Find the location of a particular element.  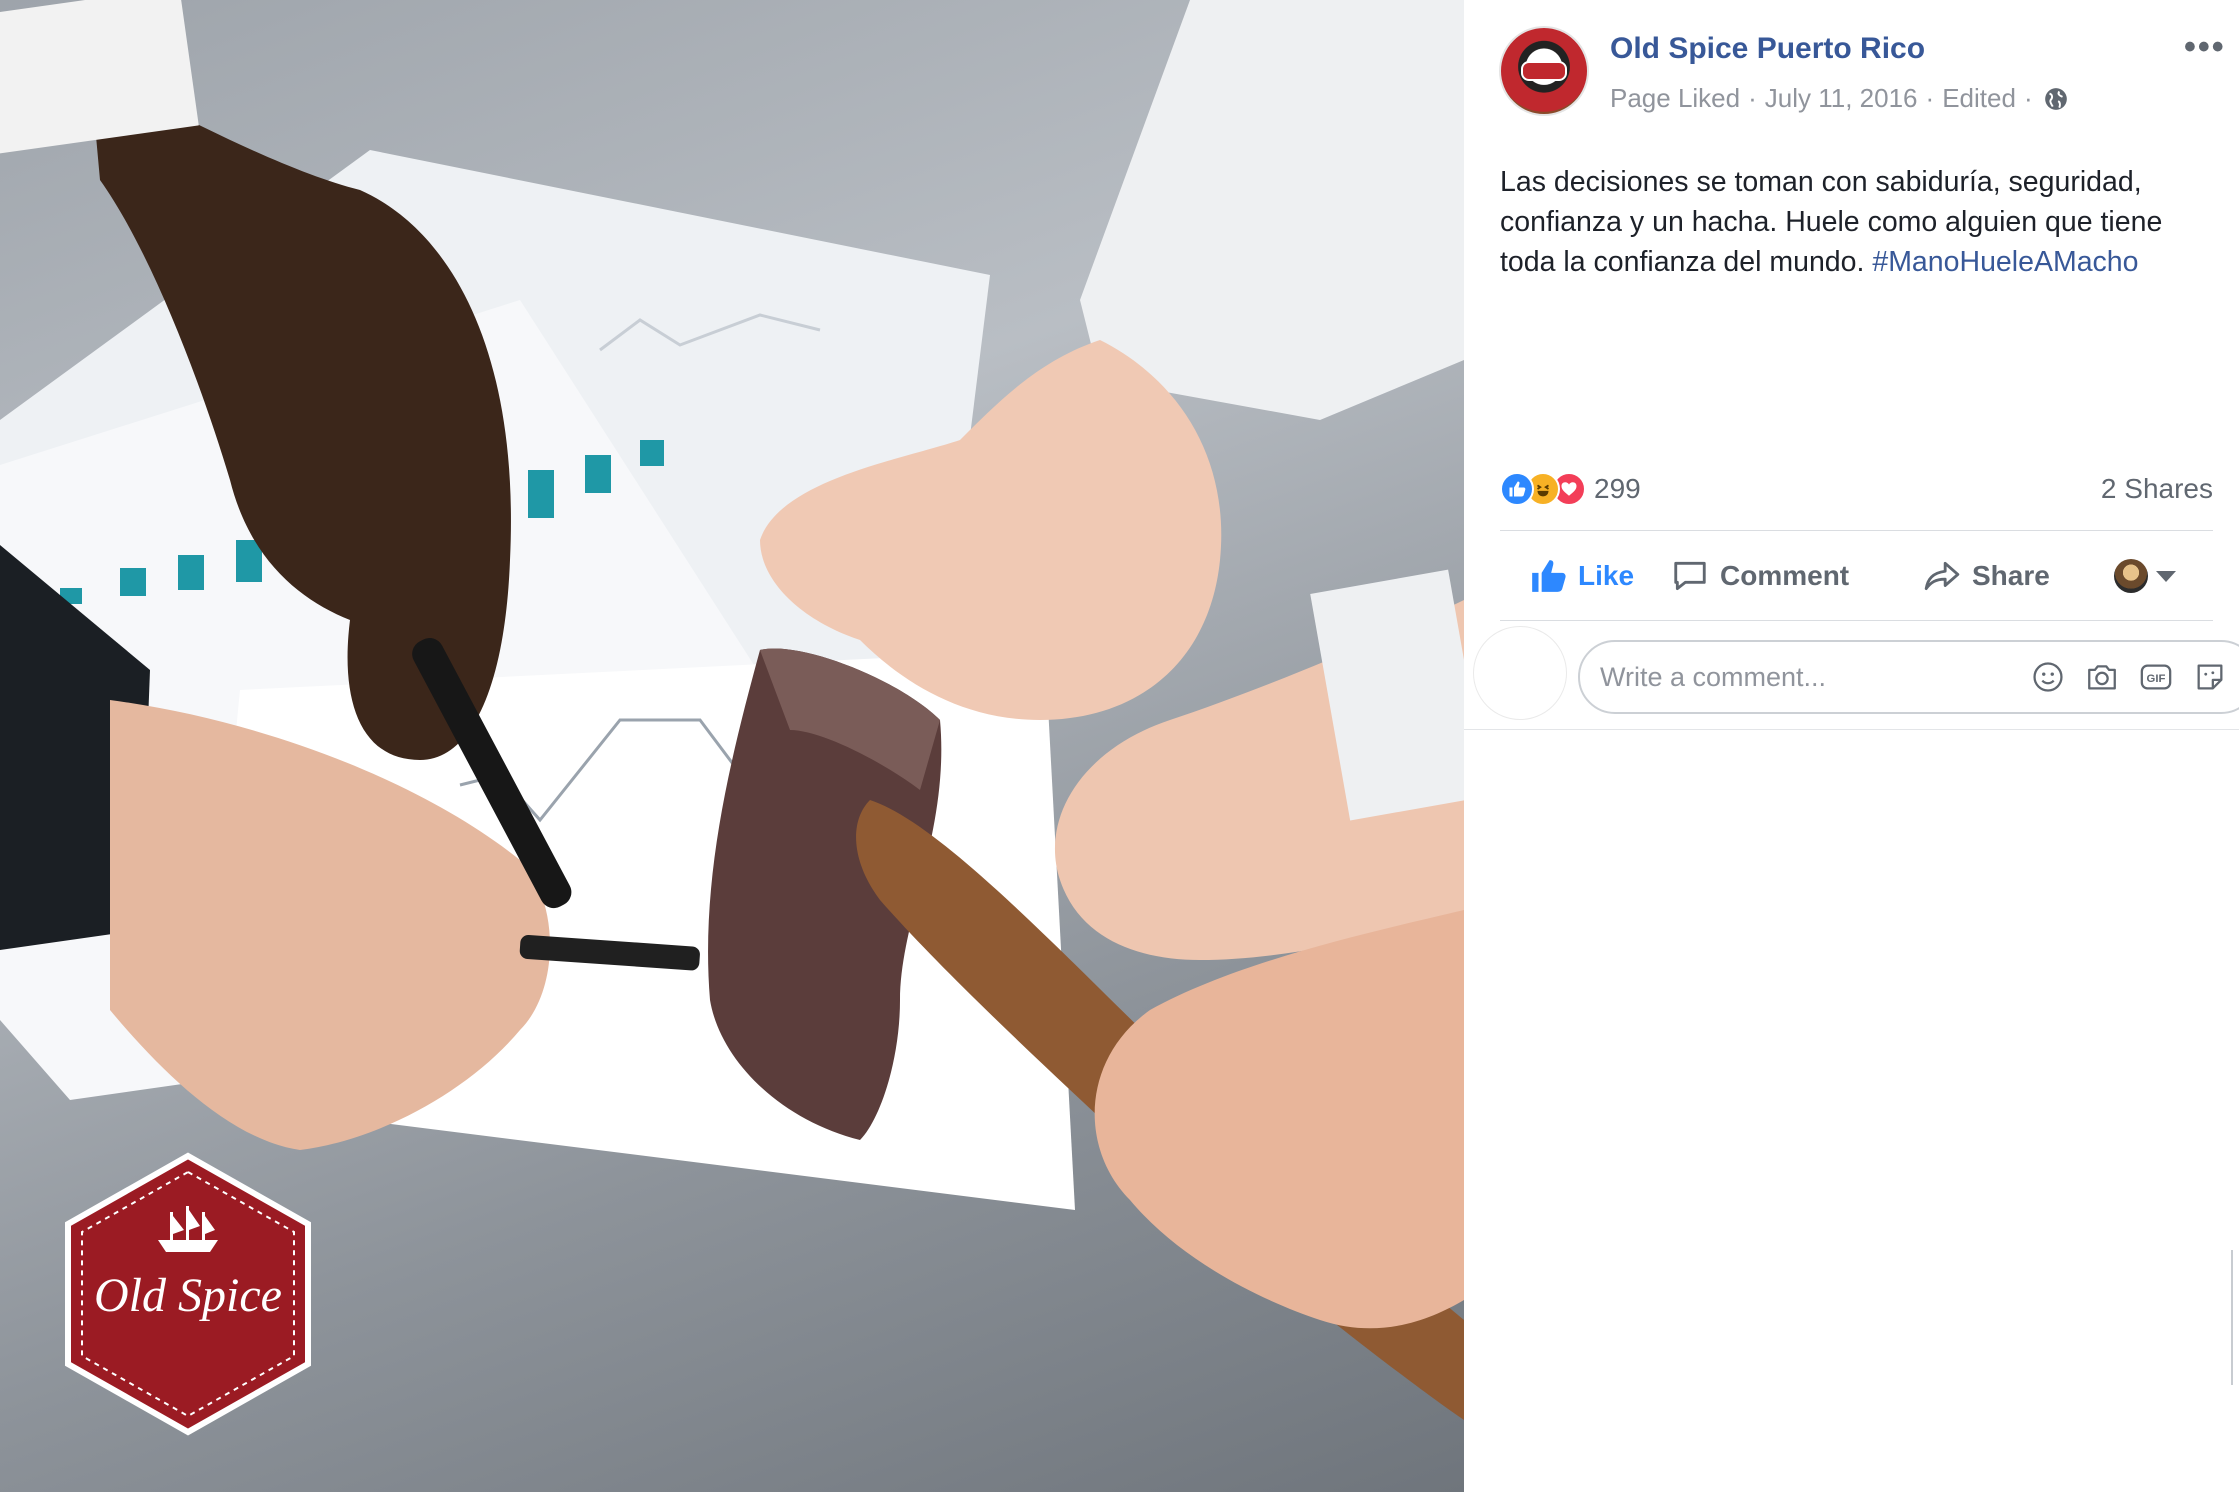

commenter-avatar is located at coordinates (1520, 673).